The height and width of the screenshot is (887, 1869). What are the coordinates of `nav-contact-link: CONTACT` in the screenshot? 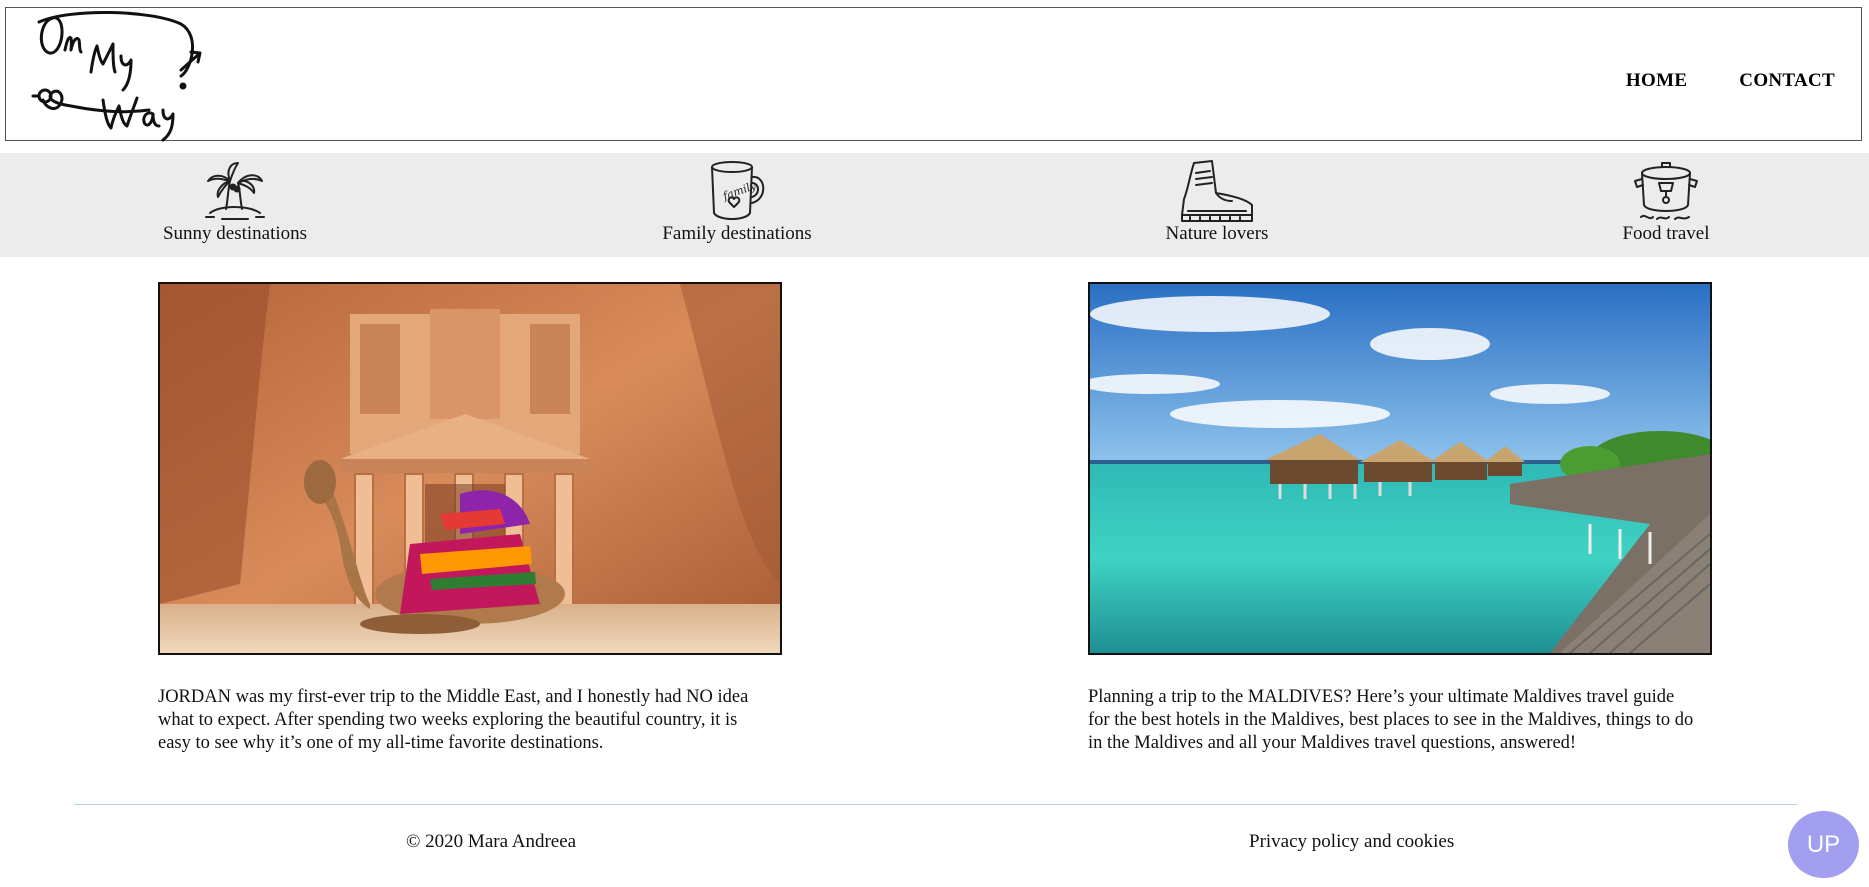 It's located at (1787, 81).